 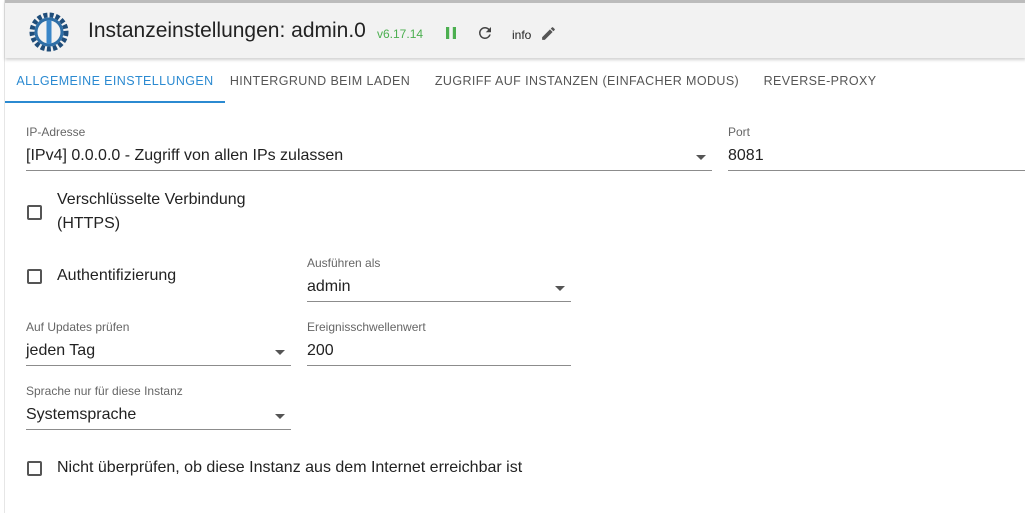 I want to click on event-threshold-value: 200, so click(x=320, y=350).